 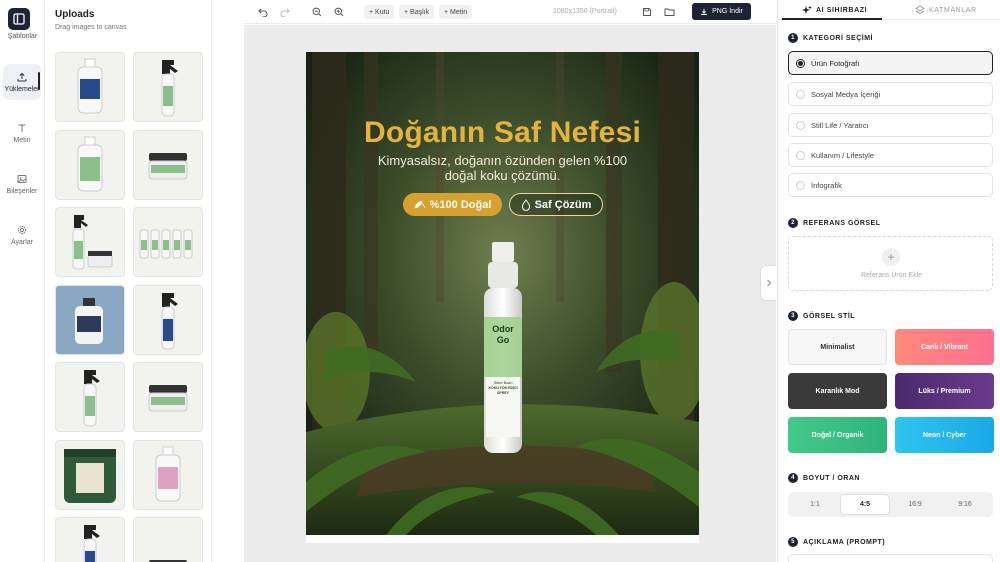 I want to click on style-option-vibrant: Canlı / Vibrant, so click(x=944, y=347).